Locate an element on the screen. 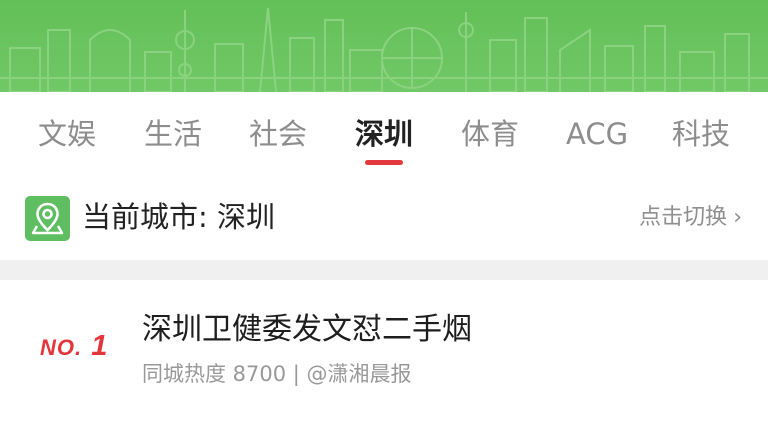  active-tab-indicator is located at coordinates (384, 162).